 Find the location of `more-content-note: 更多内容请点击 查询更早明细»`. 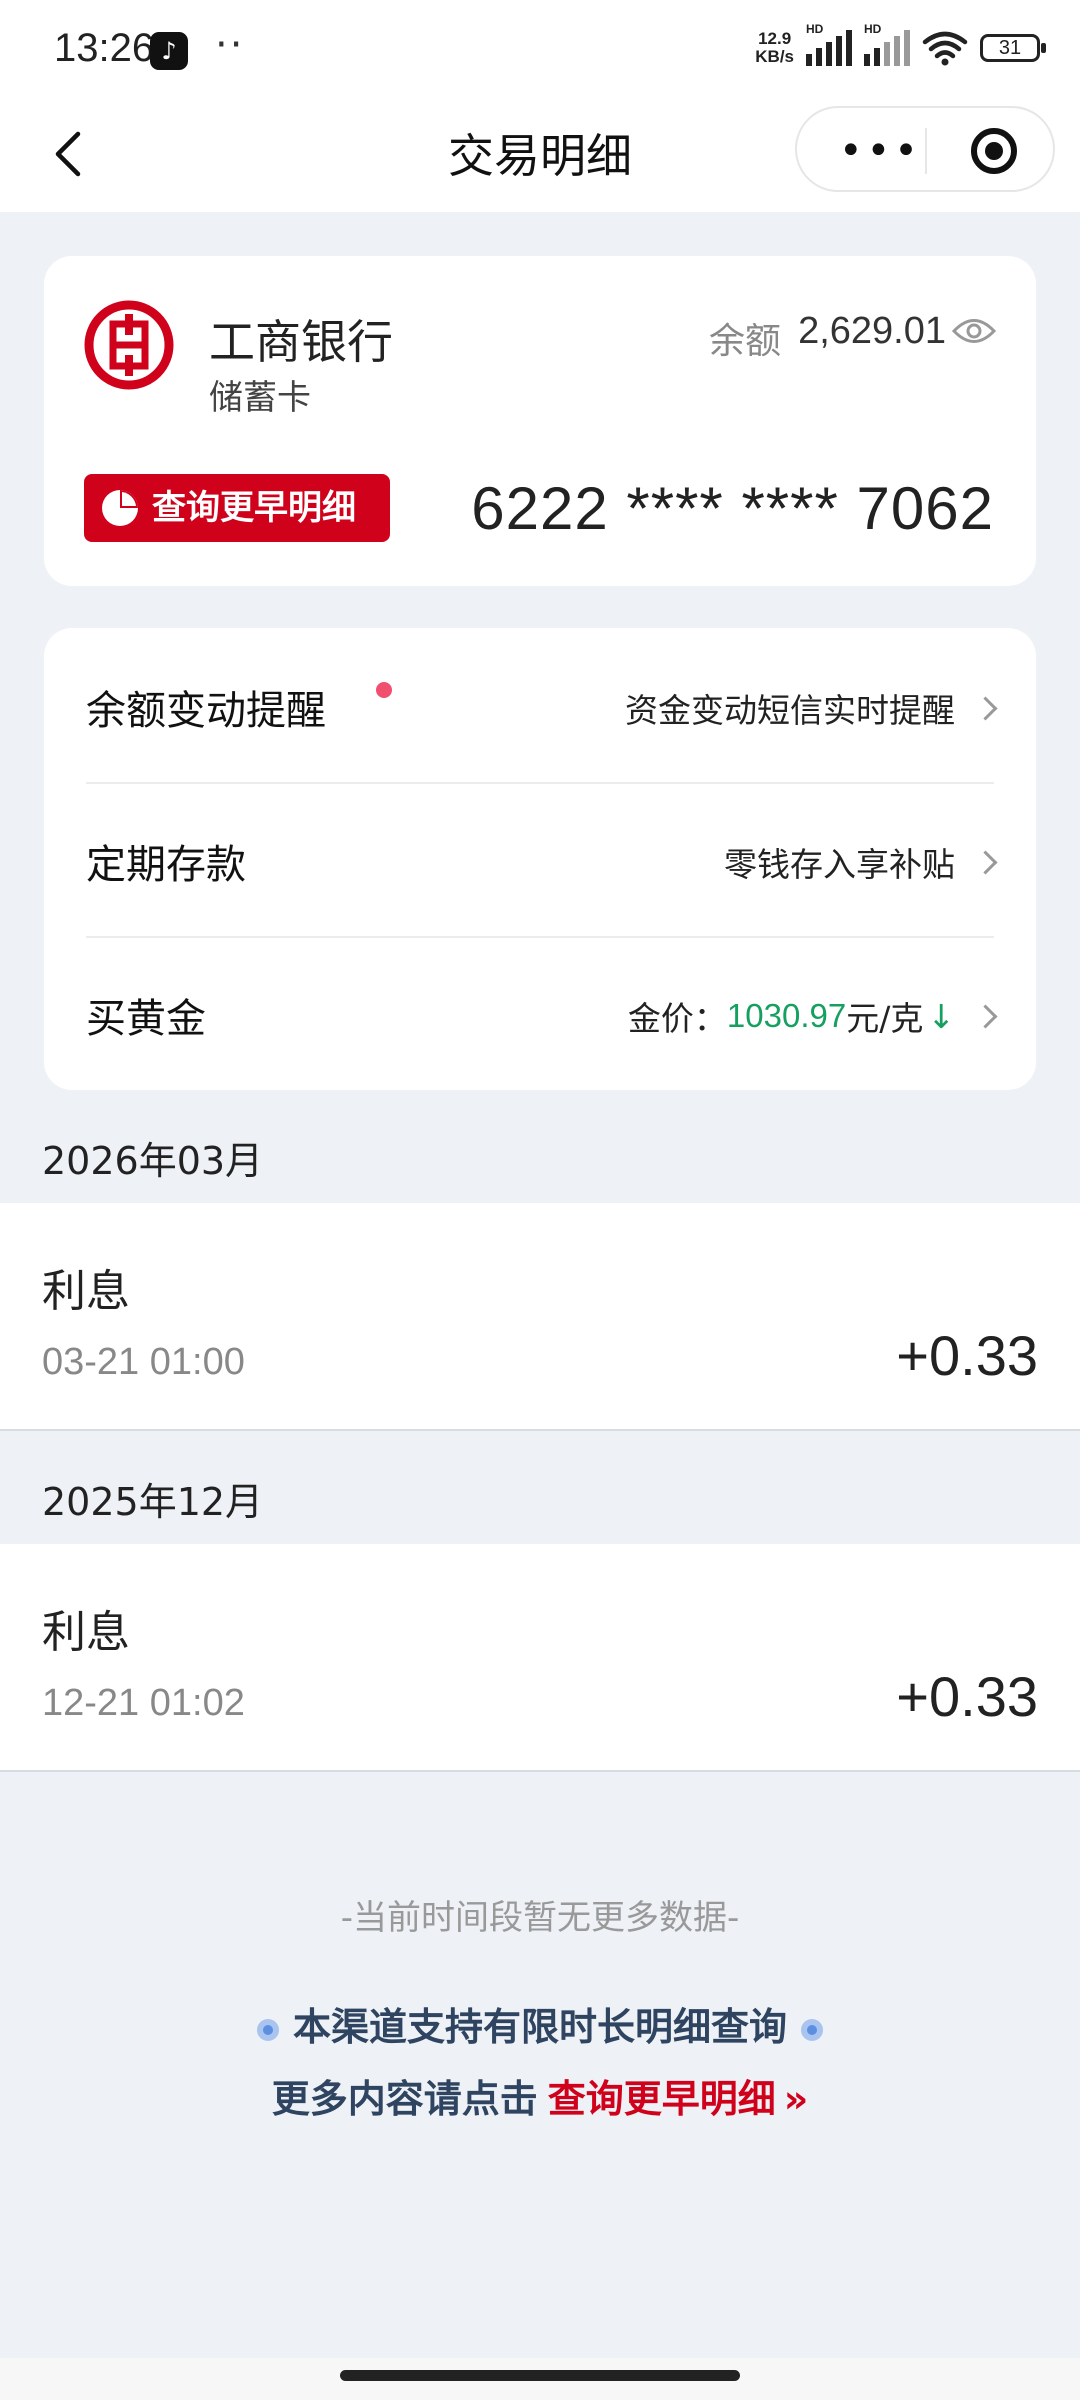

more-content-note: 更多内容请点击 查询更早明细» is located at coordinates (540, 2099).